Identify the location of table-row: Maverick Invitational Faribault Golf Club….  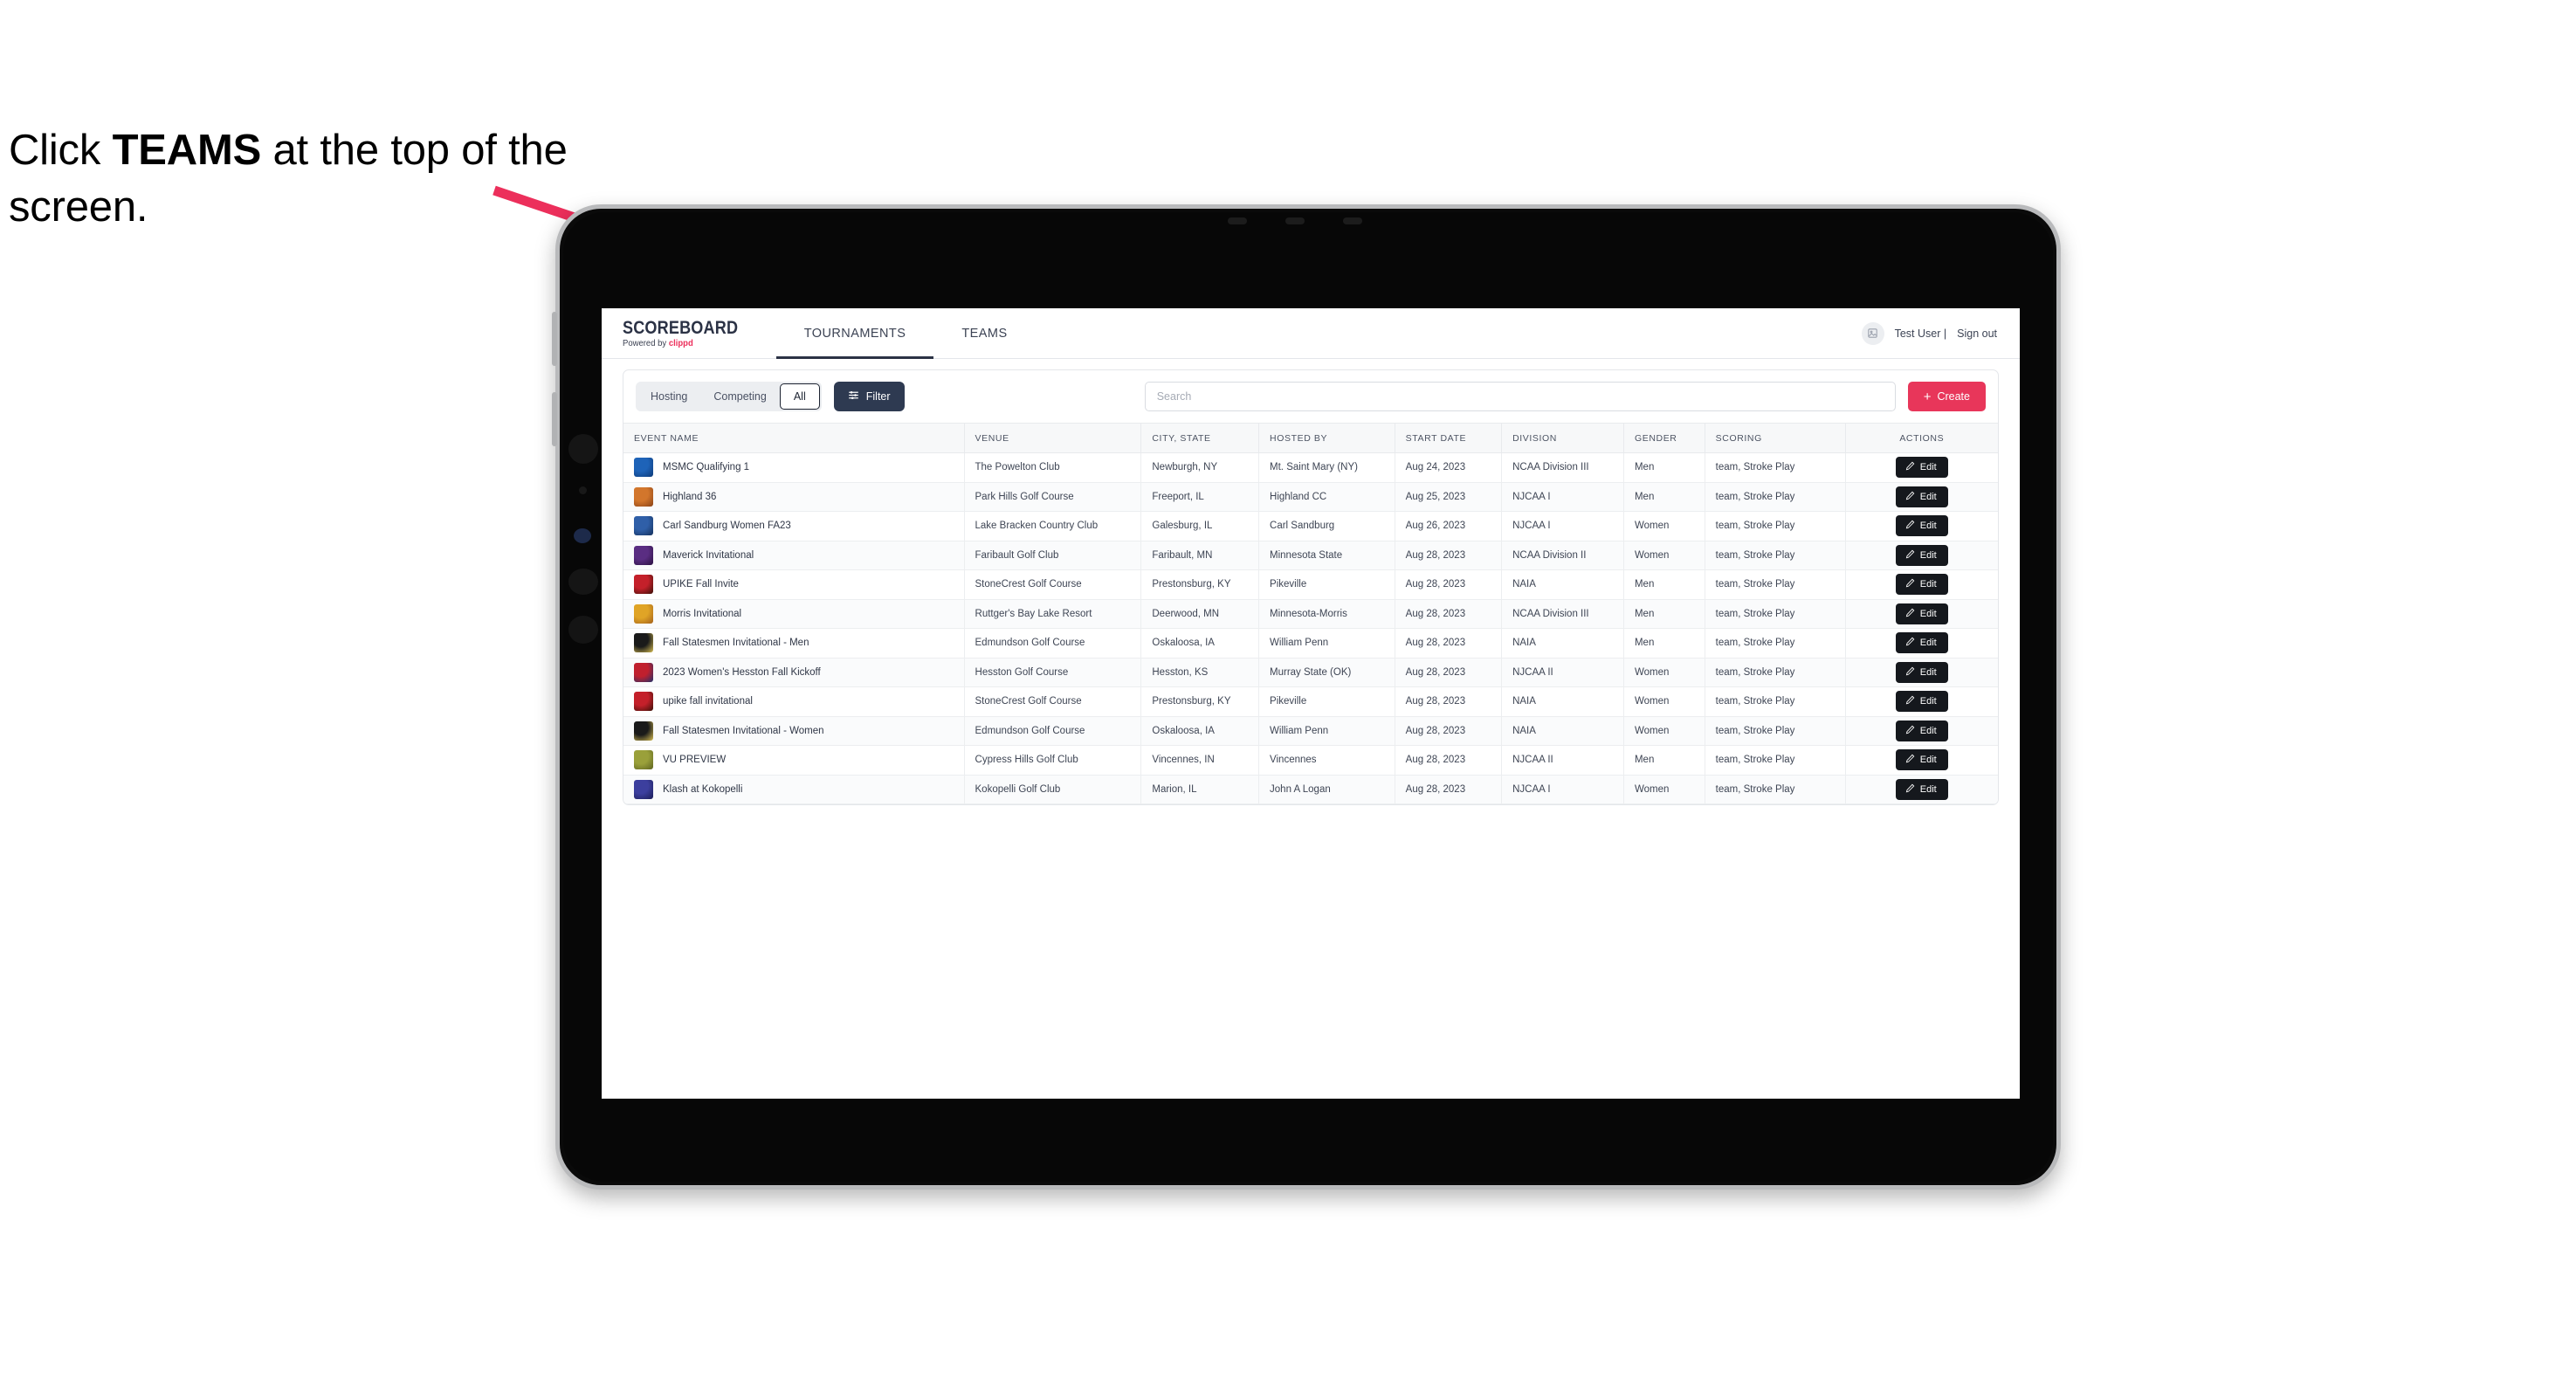
(1310, 555).